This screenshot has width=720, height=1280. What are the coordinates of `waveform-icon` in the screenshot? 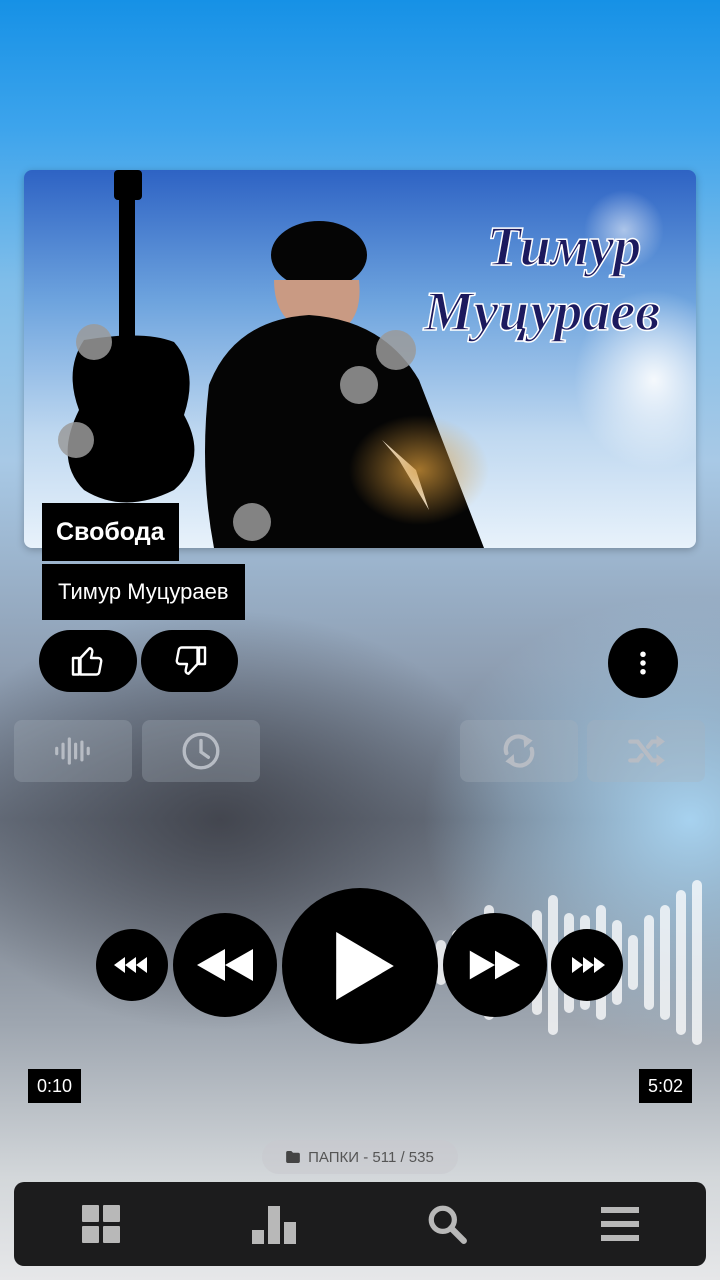 It's located at (72, 751).